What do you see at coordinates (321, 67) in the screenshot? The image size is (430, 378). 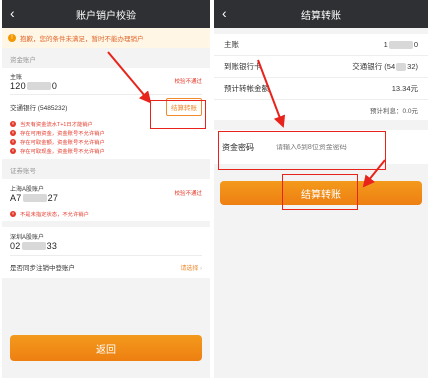 I see `bank-card-row: 到账银行卡 交通银行 (54 32)` at bounding box center [321, 67].